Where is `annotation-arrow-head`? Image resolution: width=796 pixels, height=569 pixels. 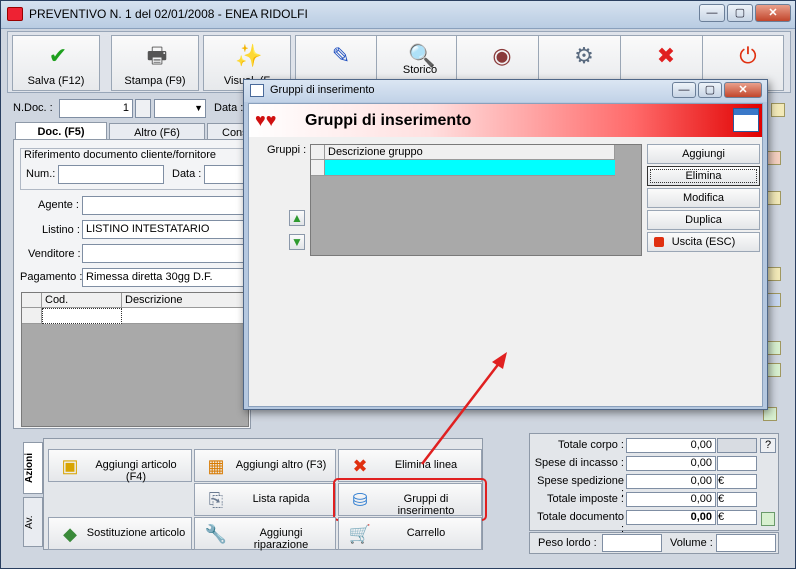
annotation-arrow-head is located at coordinates (499, 360).